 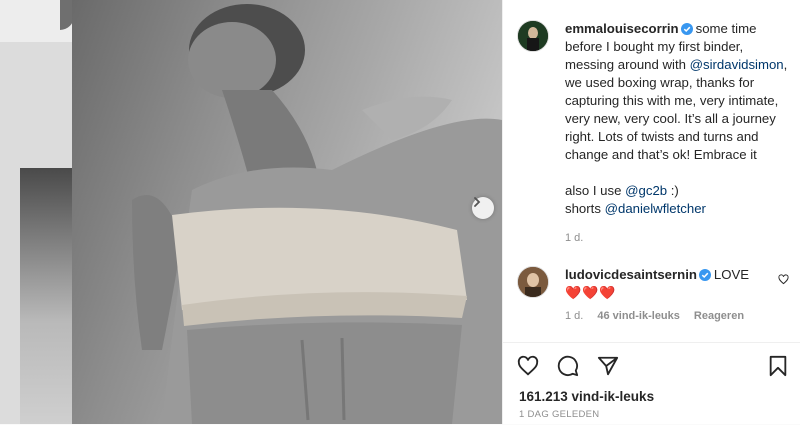 I want to click on caption-part-4: shorts, so click(x=583, y=208).